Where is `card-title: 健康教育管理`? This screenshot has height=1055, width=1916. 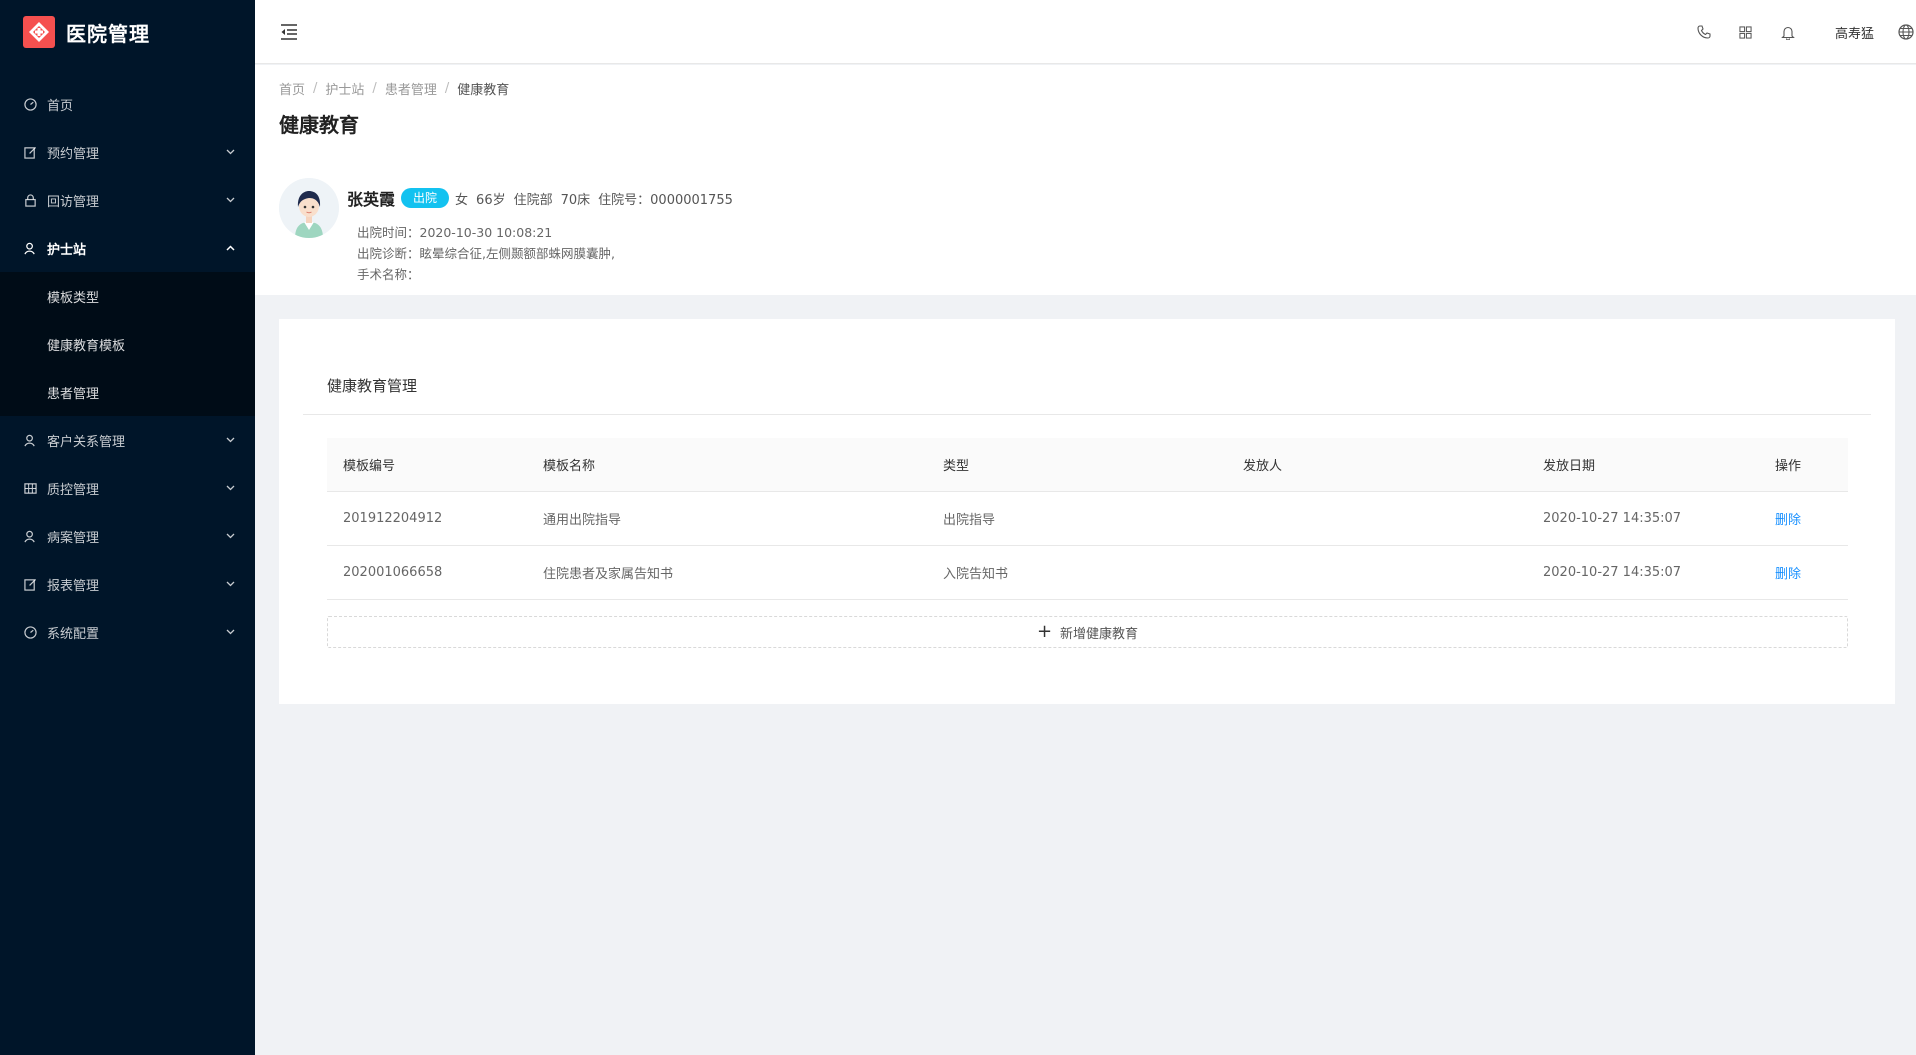 card-title: 健康教育管理 is located at coordinates (372, 386).